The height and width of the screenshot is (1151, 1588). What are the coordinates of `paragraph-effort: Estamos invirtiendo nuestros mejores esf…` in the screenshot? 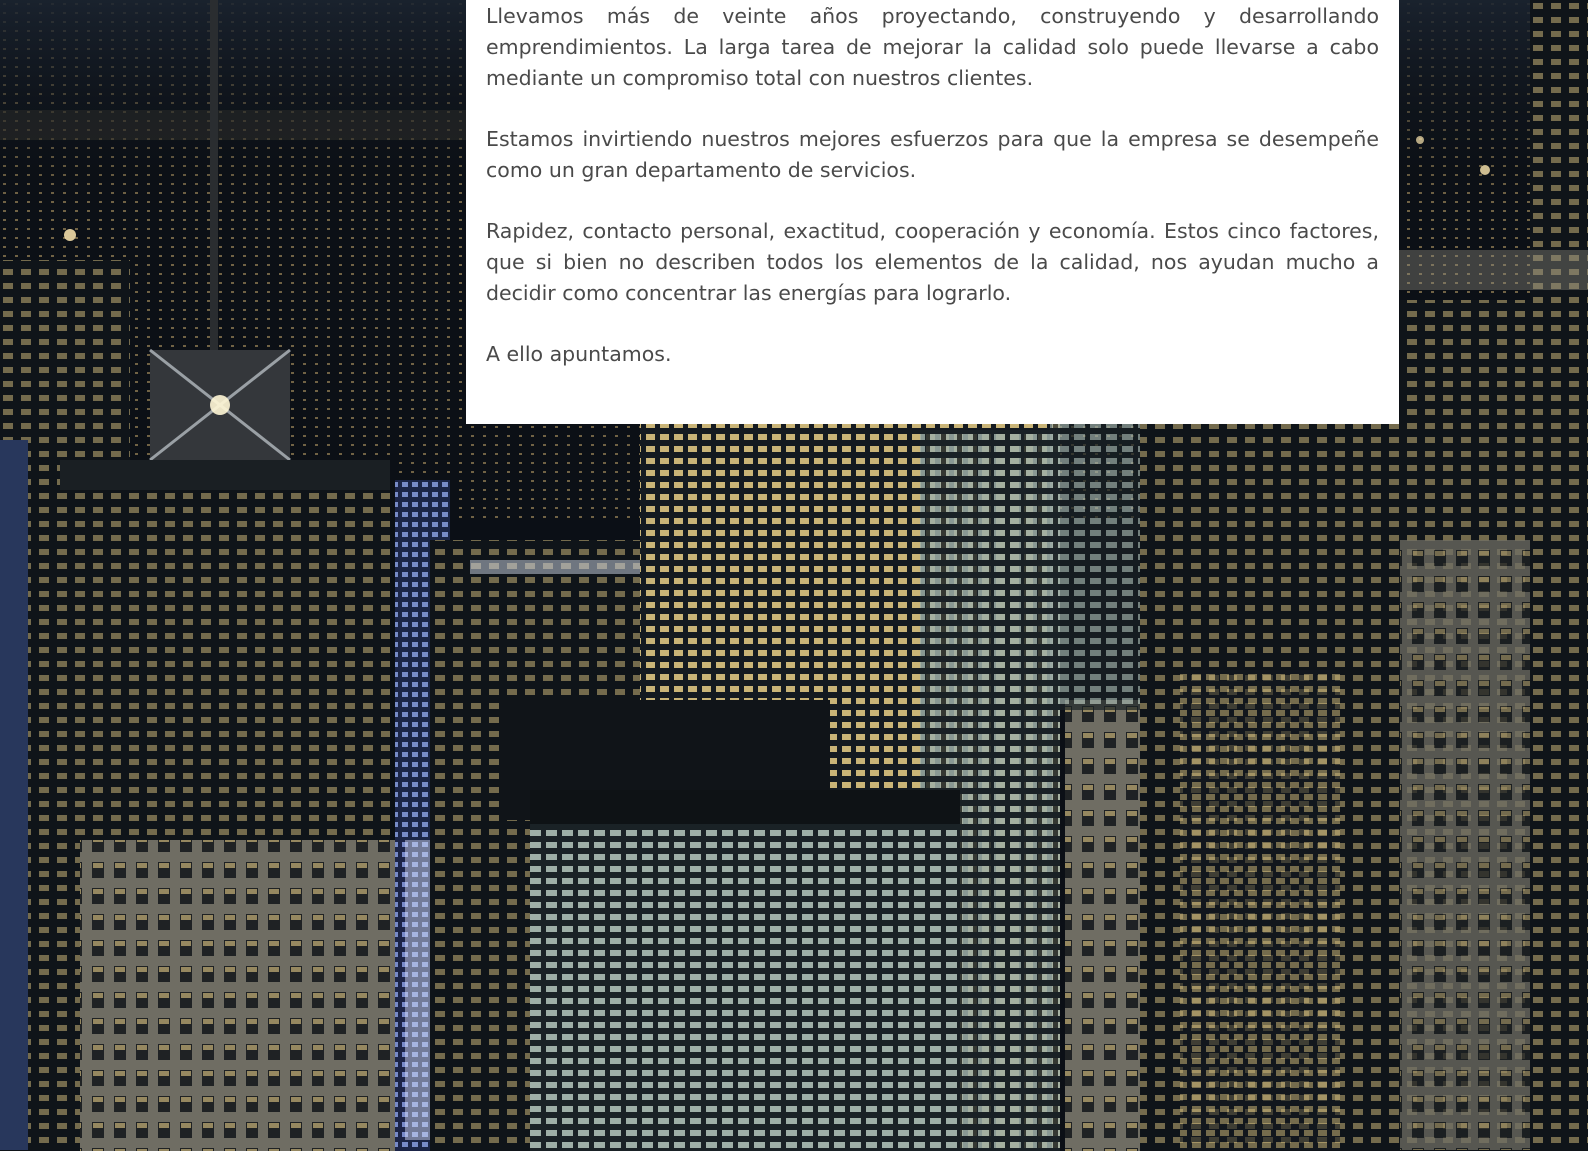 It's located at (932, 154).